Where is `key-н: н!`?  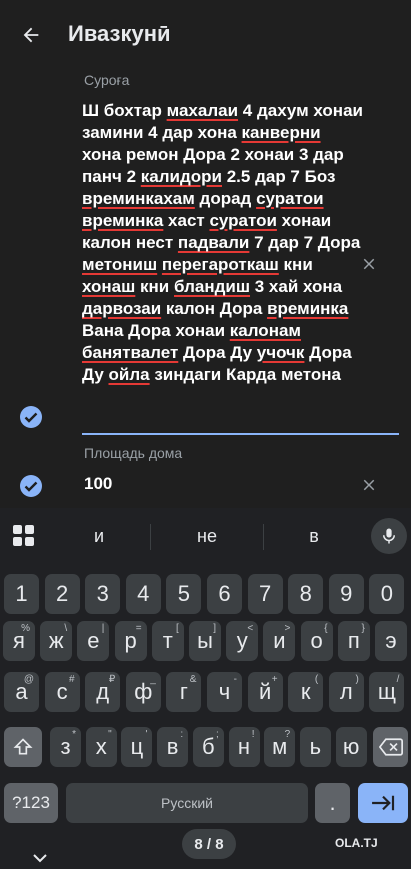
key-н: н! is located at coordinates (244, 747).